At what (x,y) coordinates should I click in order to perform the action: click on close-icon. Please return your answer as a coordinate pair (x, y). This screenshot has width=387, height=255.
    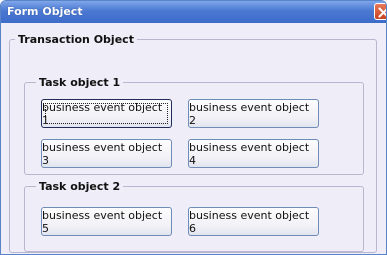
    Looking at the image, I should click on (382, 12).